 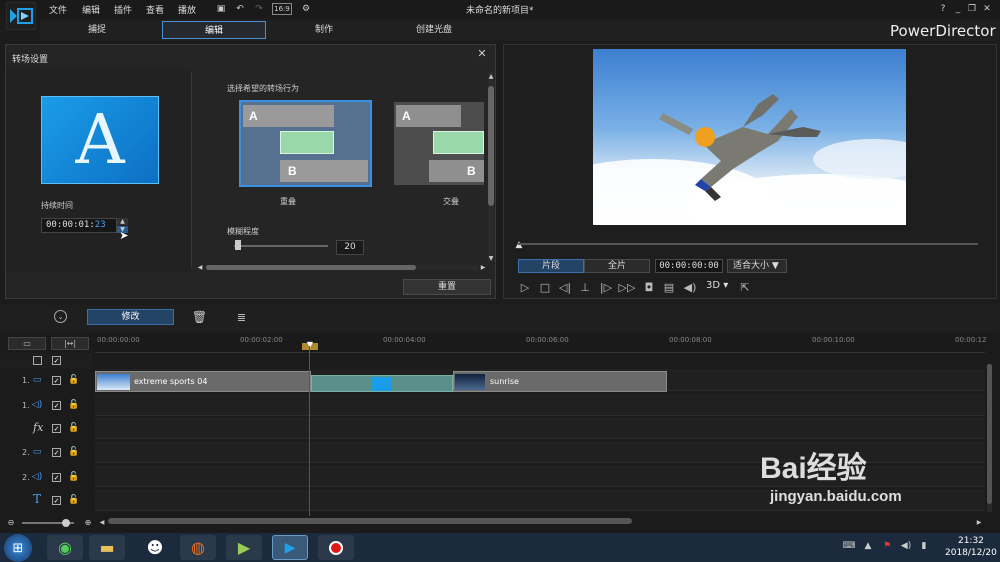 What do you see at coordinates (519, 245) in the screenshot?
I see `scrub-marker-icon: ▲` at bounding box center [519, 245].